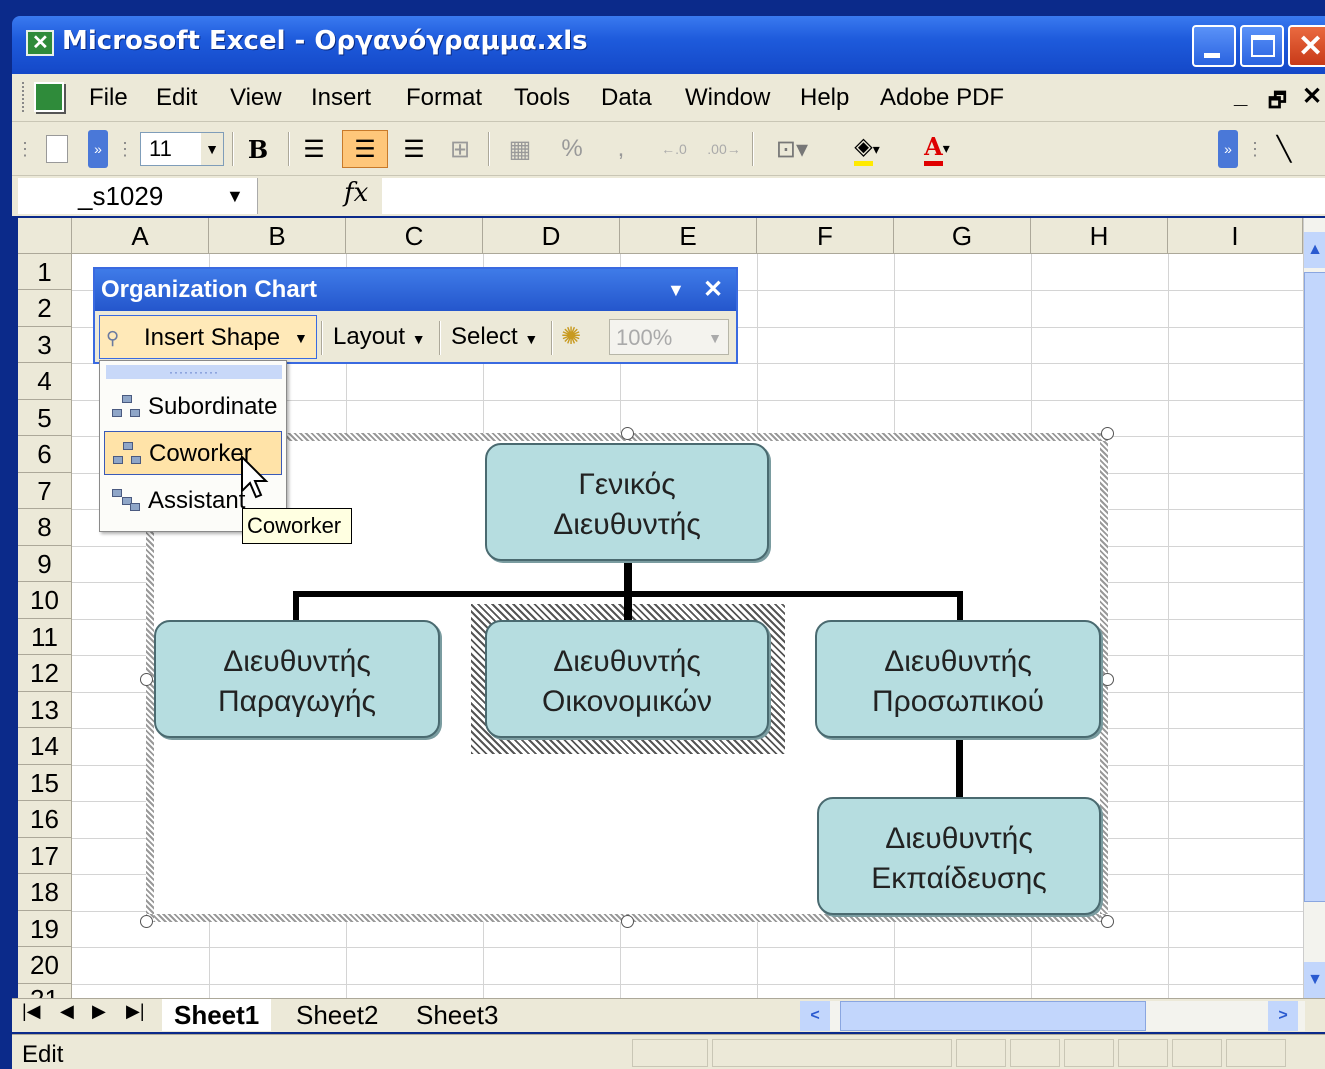 This screenshot has height=1069, width=1325. What do you see at coordinates (1314, 250) in the screenshot?
I see `scroll-up-icon: ▲` at bounding box center [1314, 250].